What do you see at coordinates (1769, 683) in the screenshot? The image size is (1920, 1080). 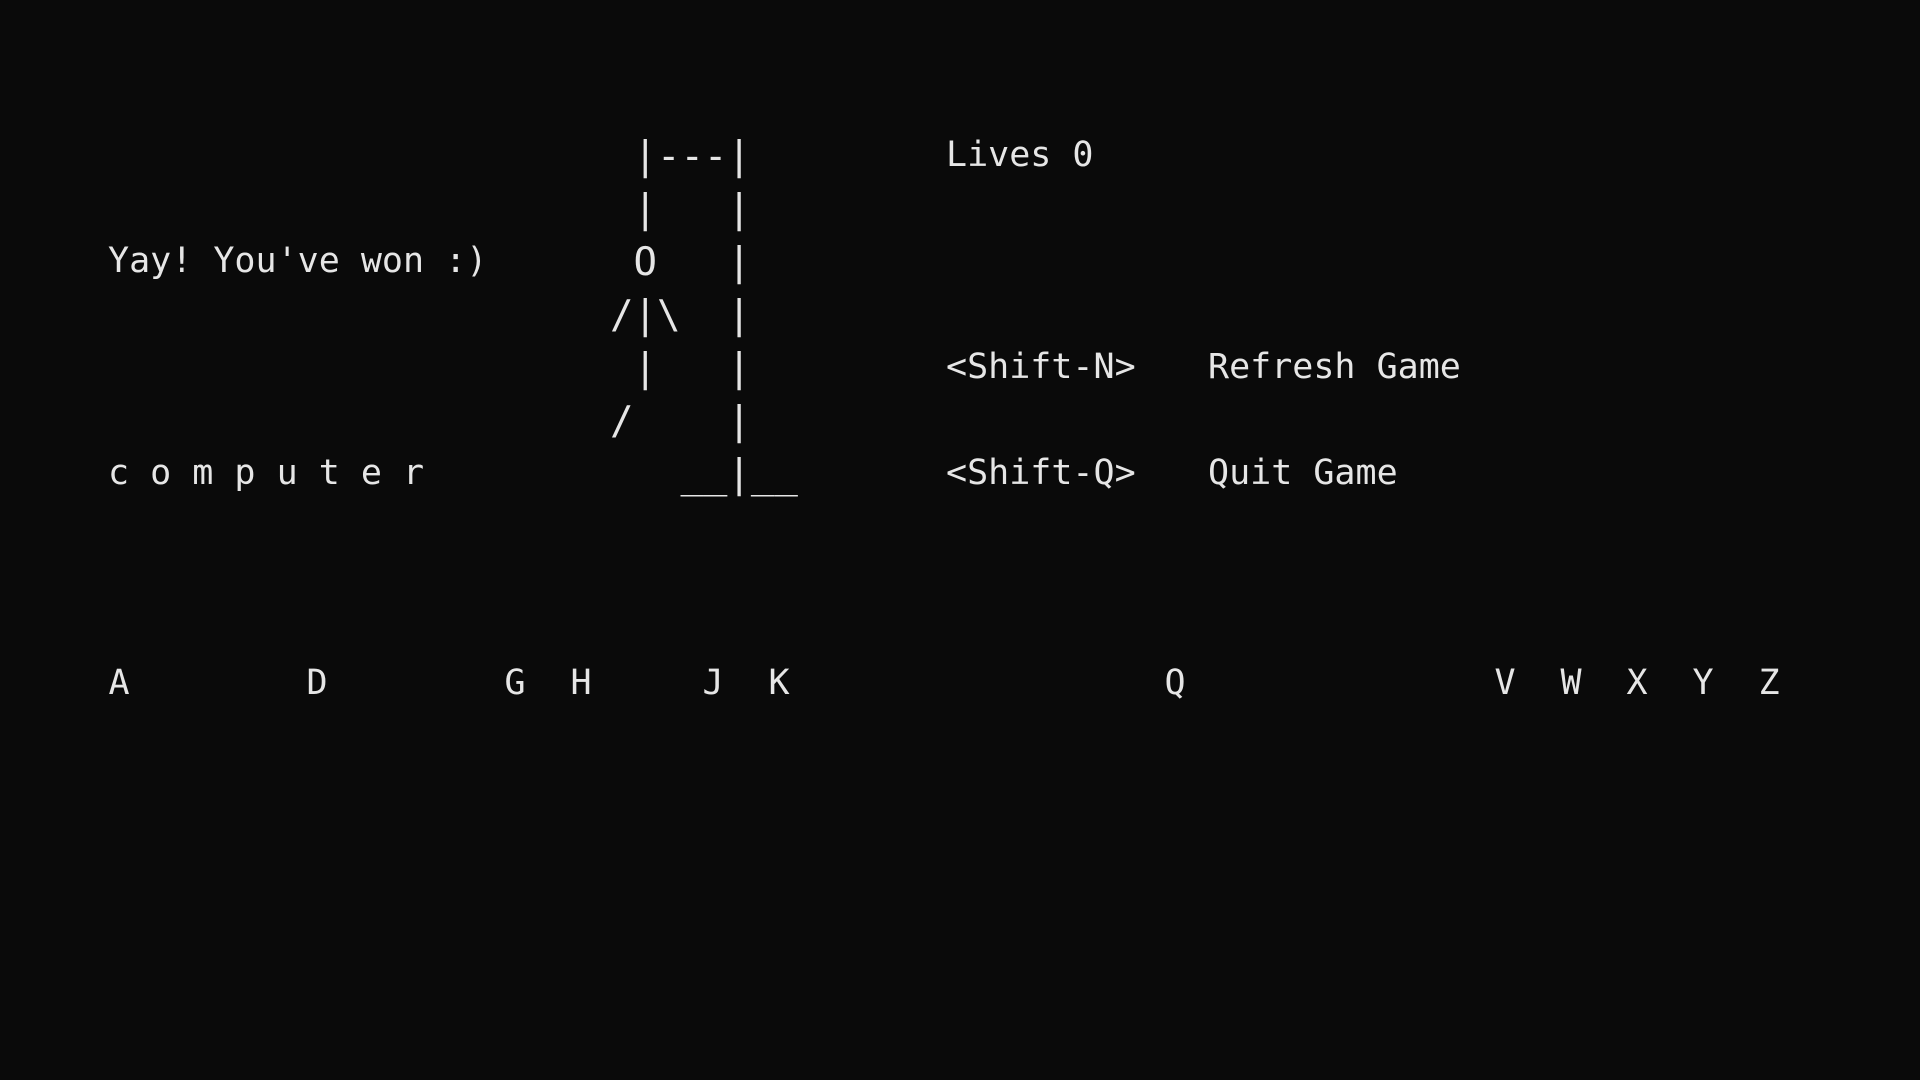 I see `letter-z: Z` at bounding box center [1769, 683].